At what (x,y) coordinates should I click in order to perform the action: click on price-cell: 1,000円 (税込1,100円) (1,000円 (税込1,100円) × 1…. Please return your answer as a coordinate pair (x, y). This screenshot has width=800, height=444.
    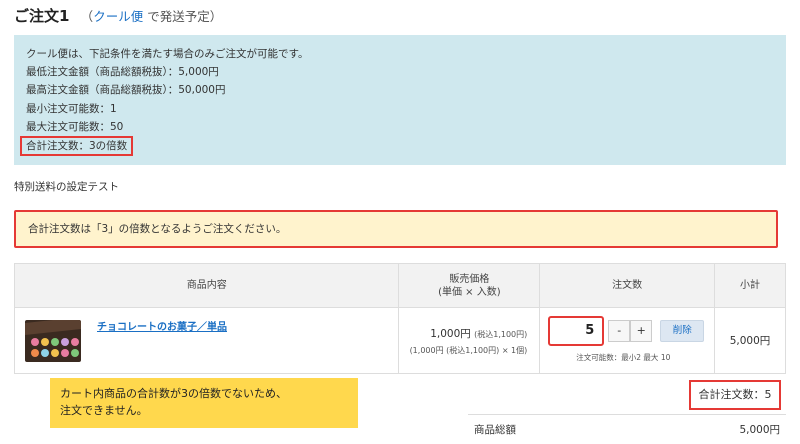
    Looking at the image, I should click on (469, 340).